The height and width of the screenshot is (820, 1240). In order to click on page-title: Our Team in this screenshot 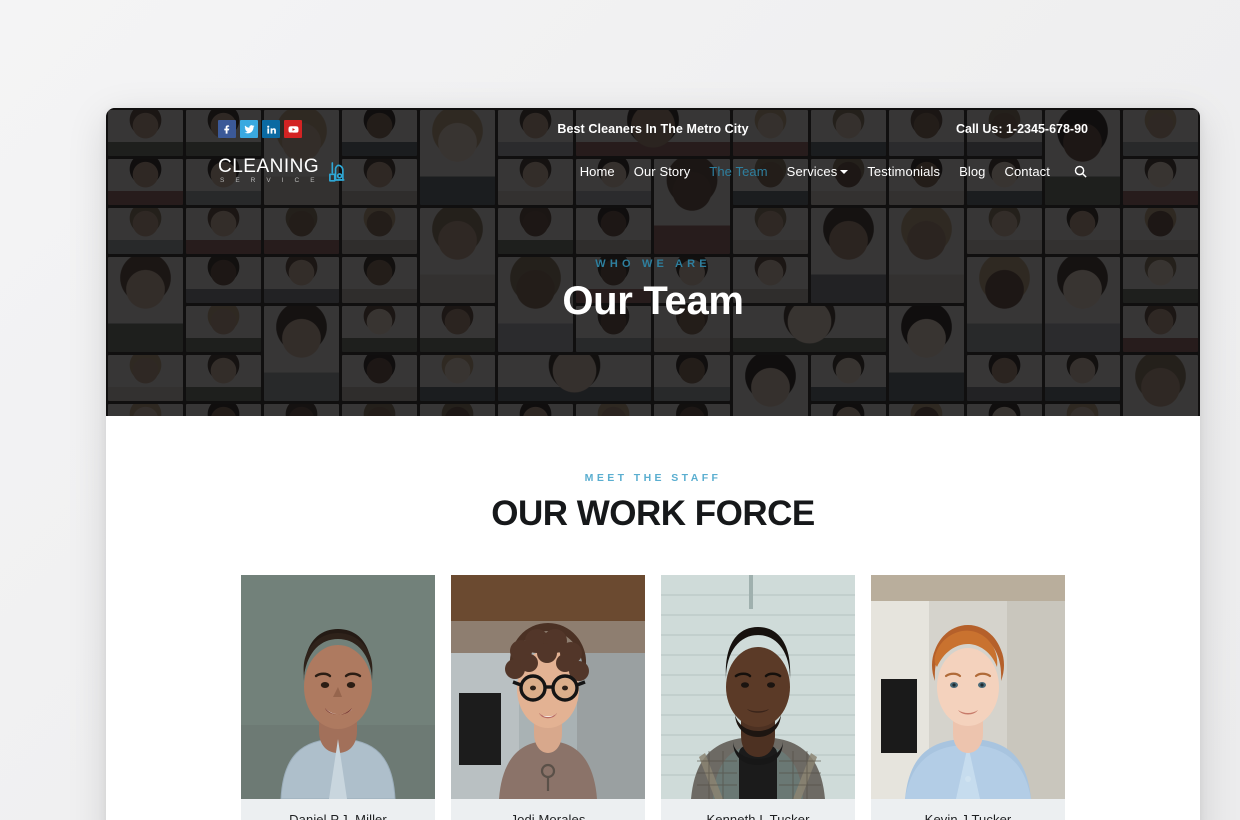, I will do `click(653, 301)`.